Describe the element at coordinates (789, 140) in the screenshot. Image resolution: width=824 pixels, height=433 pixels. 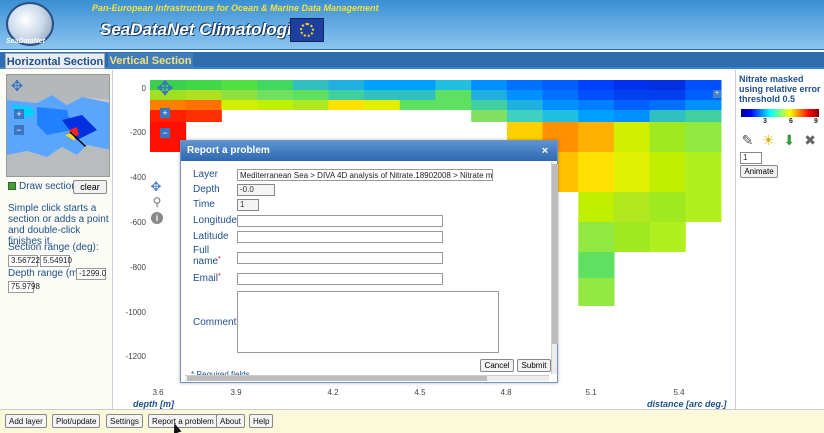
I see `download-icon: ⬇` at that location.